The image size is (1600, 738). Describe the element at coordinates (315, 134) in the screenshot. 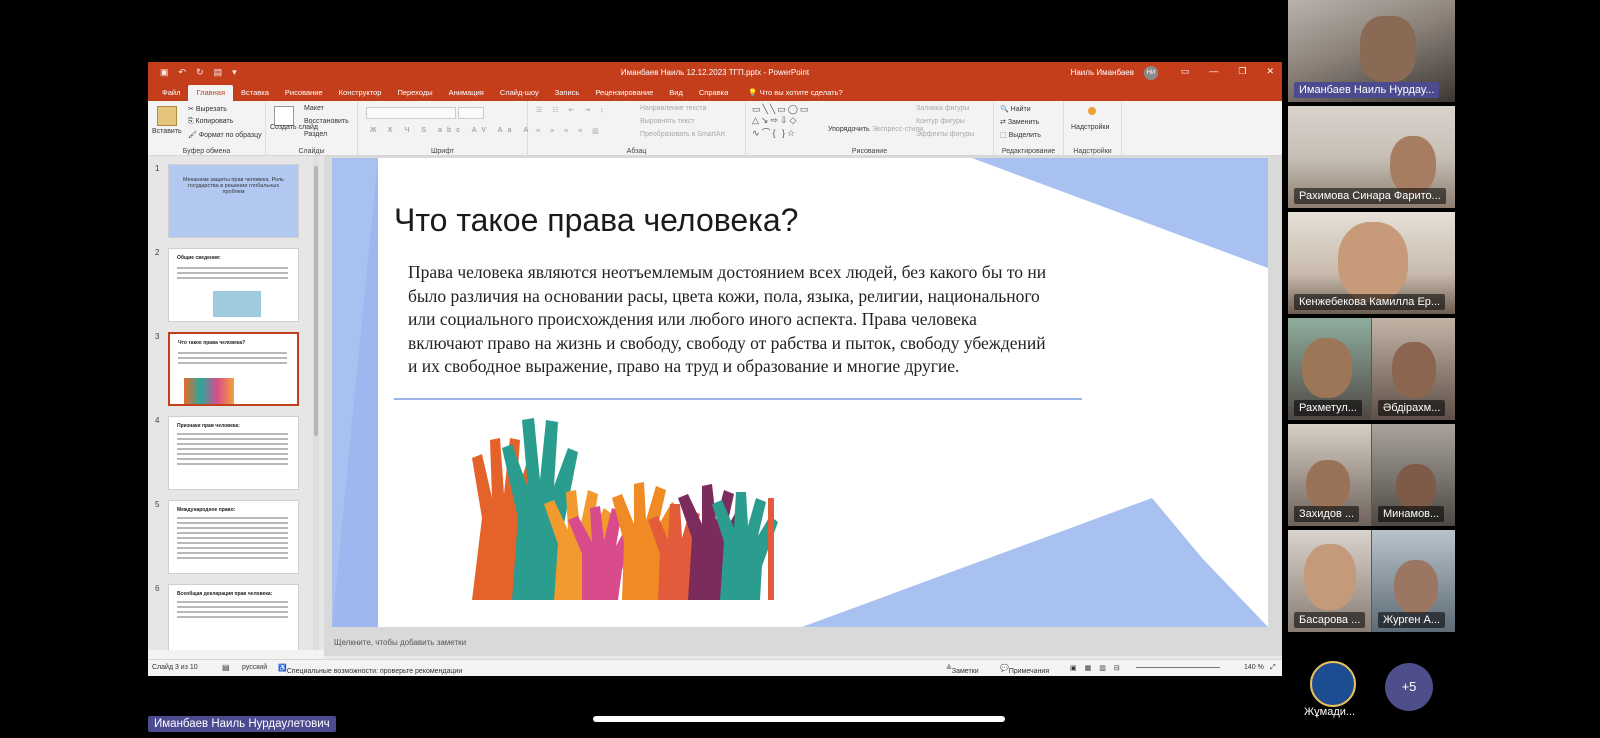

I see `section-button: Раздел` at that location.